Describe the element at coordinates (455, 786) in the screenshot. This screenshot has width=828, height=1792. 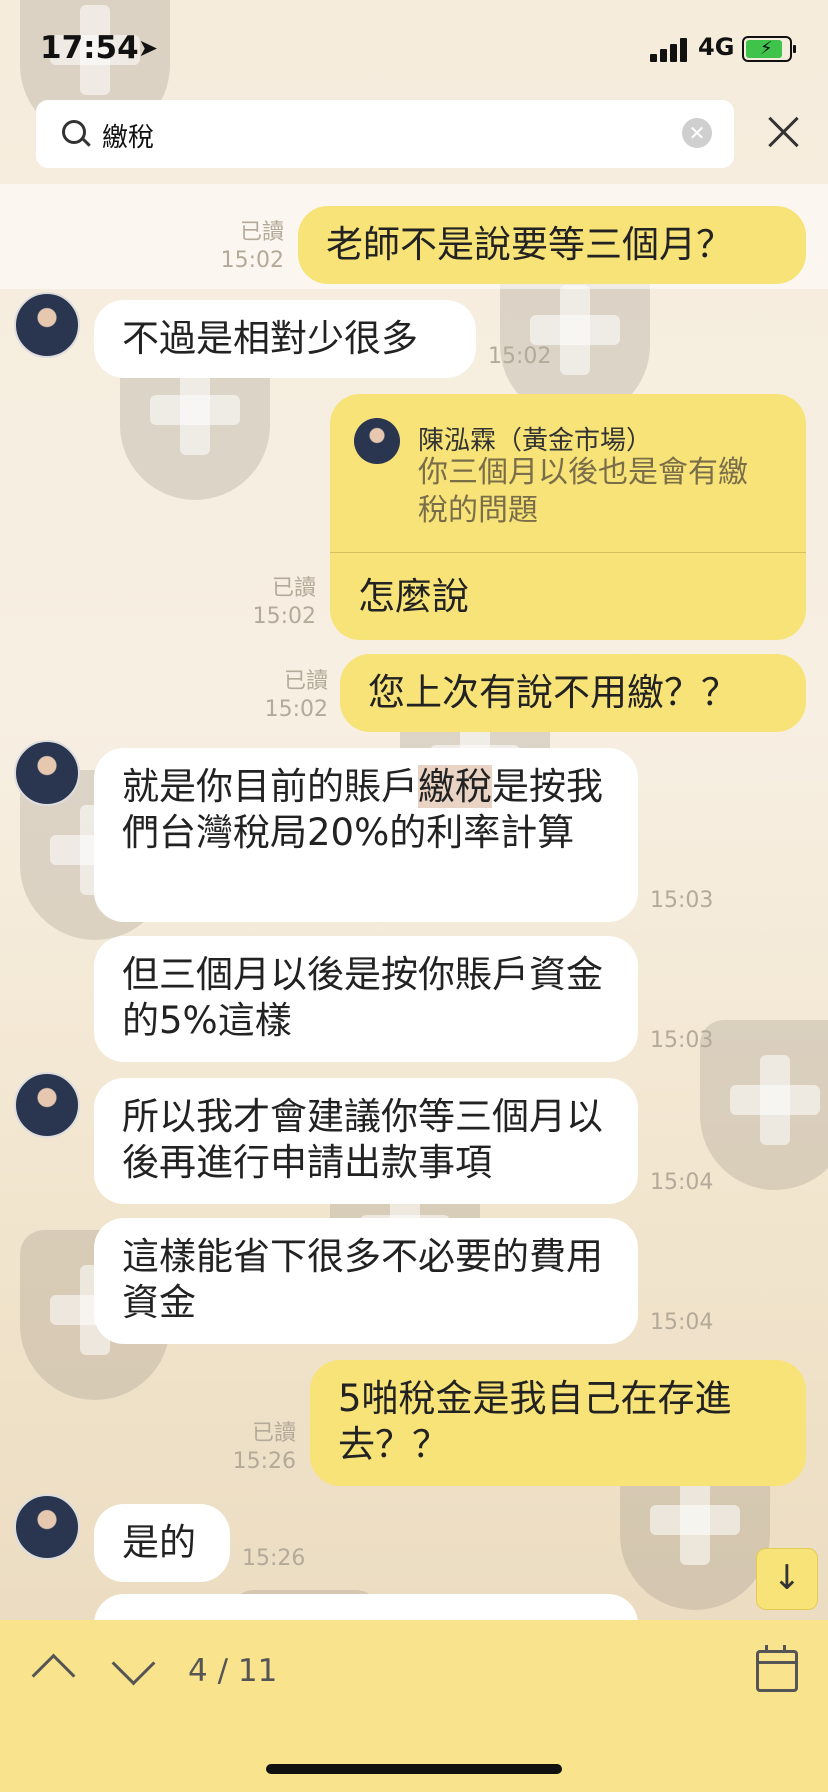
I see `search-match-highlight: 繳稅` at that location.